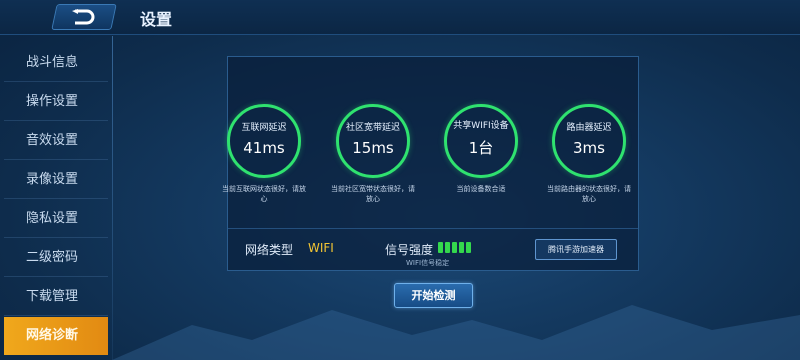  Describe the element at coordinates (433, 228) in the screenshot. I see `panel-divider` at that location.